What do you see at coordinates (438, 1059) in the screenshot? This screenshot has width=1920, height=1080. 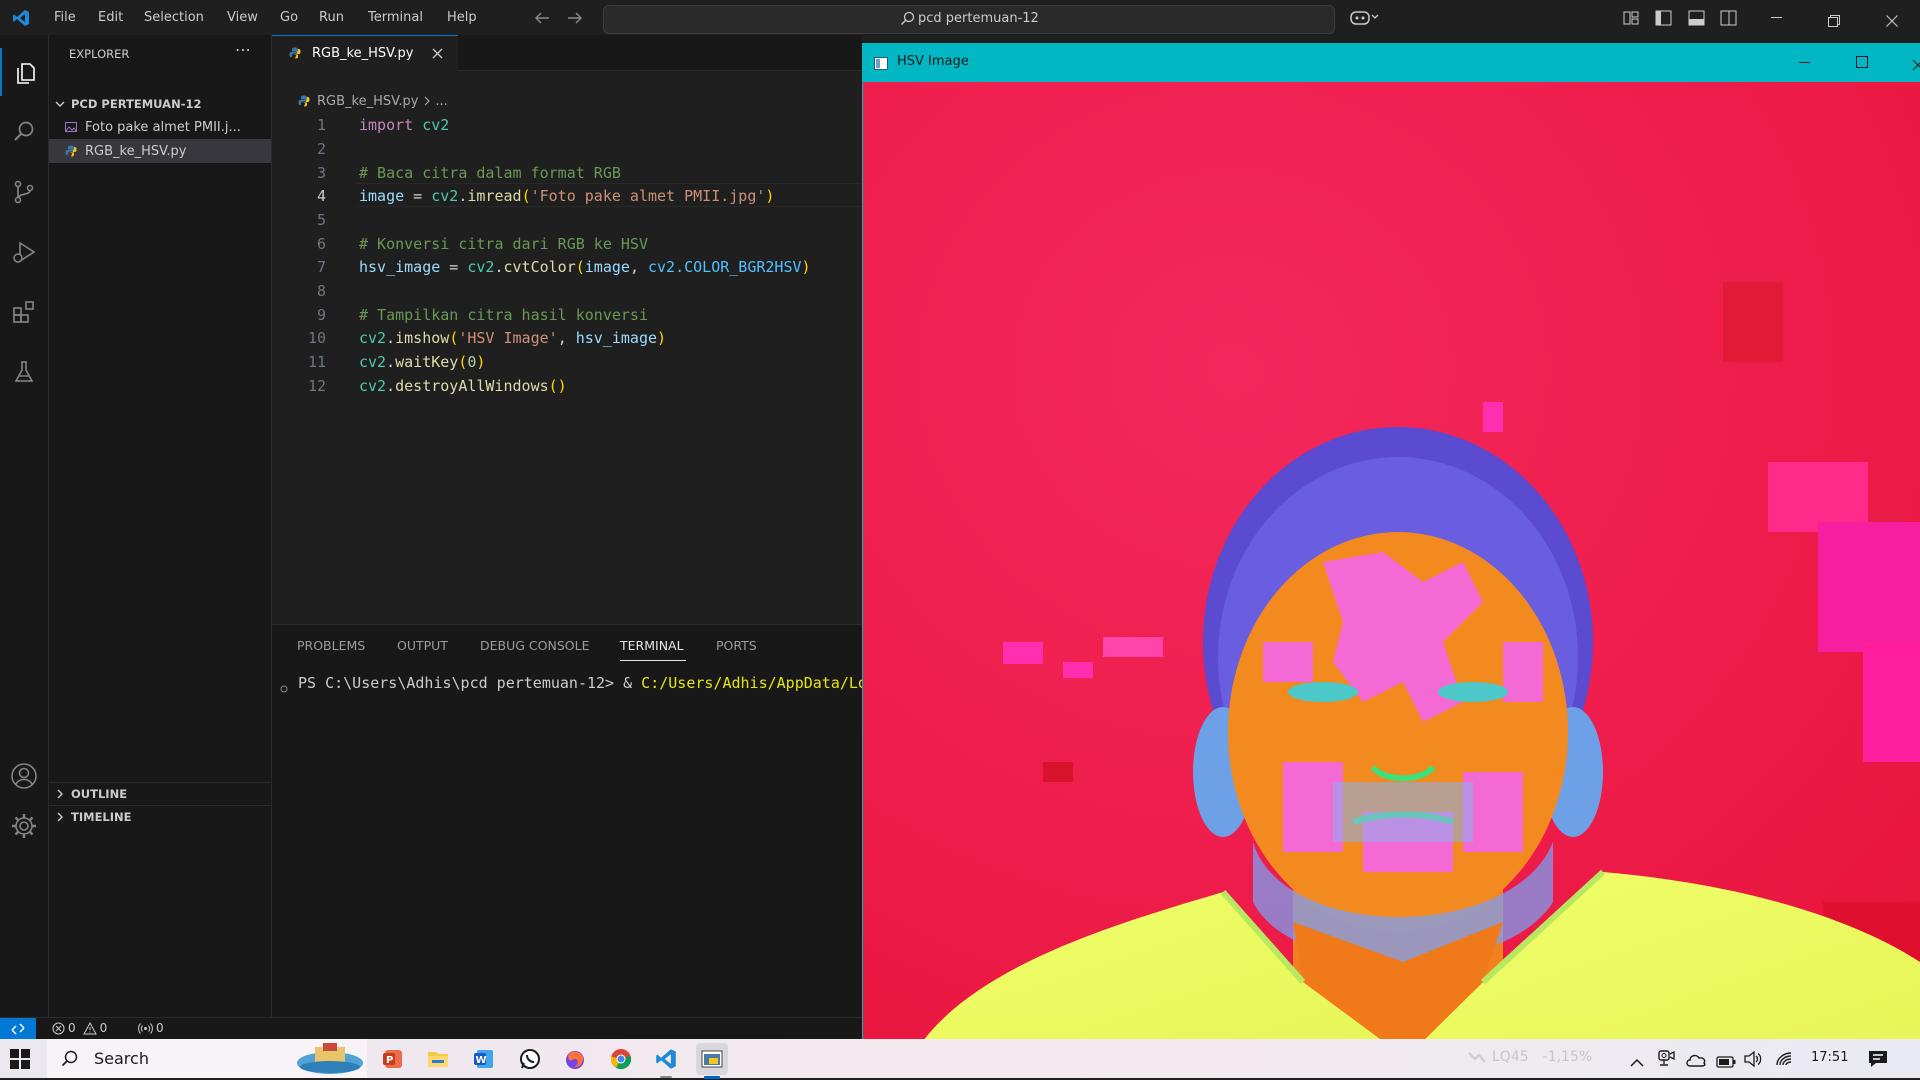 I see `file-explorer-icon` at bounding box center [438, 1059].